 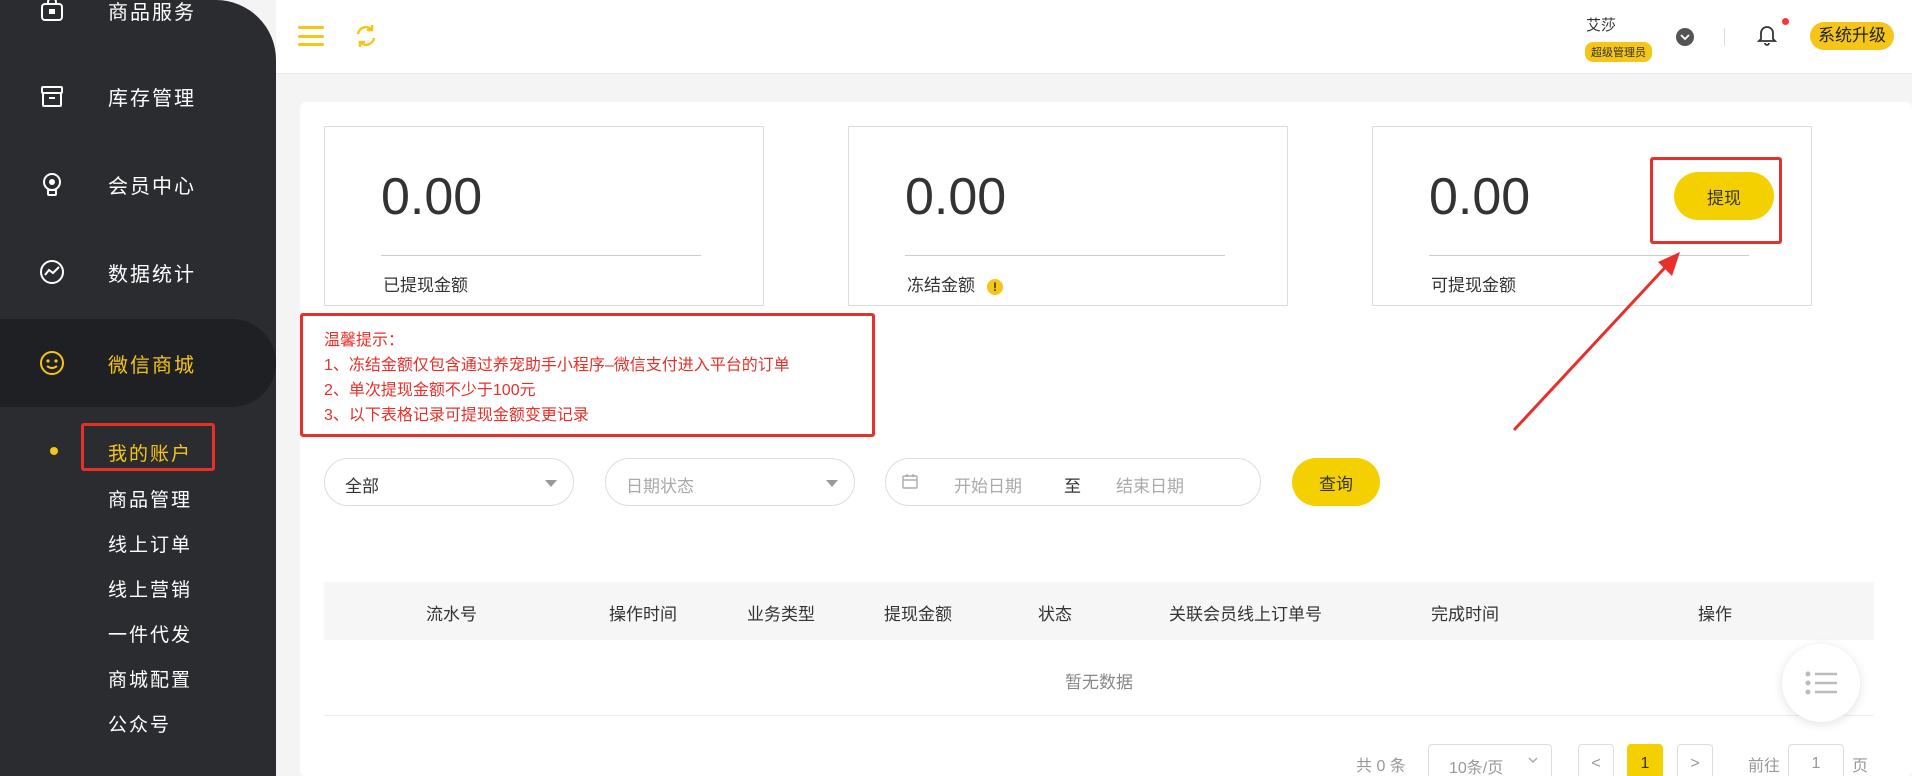 What do you see at coordinates (1724, 37) in the screenshot?
I see `divider` at bounding box center [1724, 37].